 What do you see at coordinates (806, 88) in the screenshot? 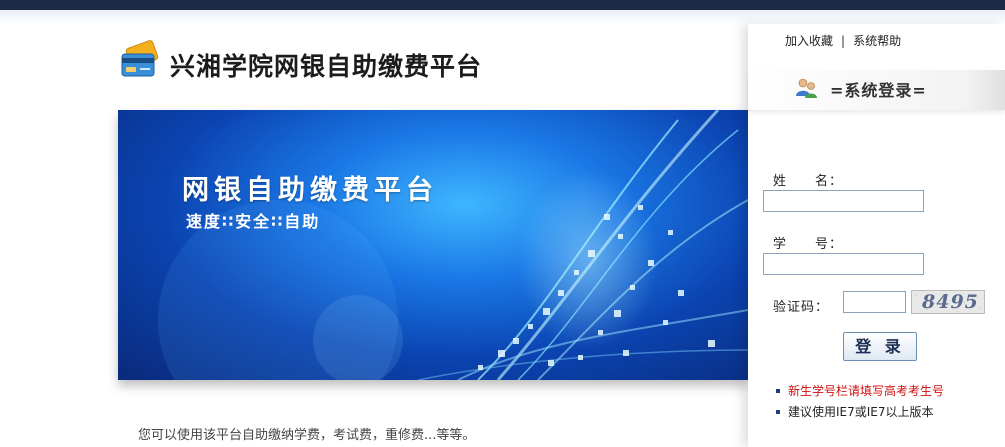
I see `users-icon` at bounding box center [806, 88].